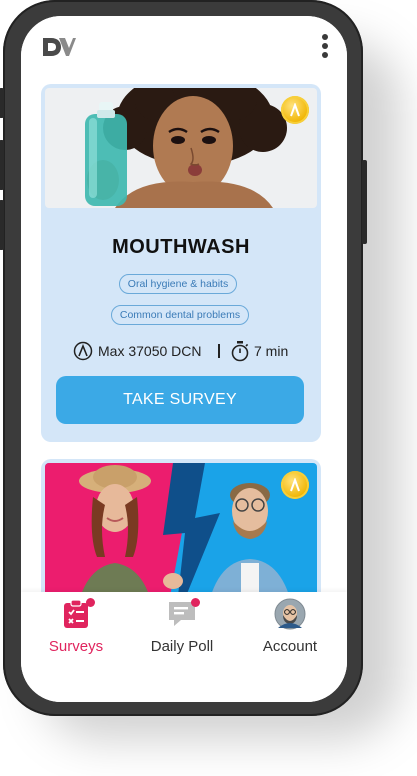  I want to click on bottom-nav: Surveys Daily Poll Account, so click(184, 627).